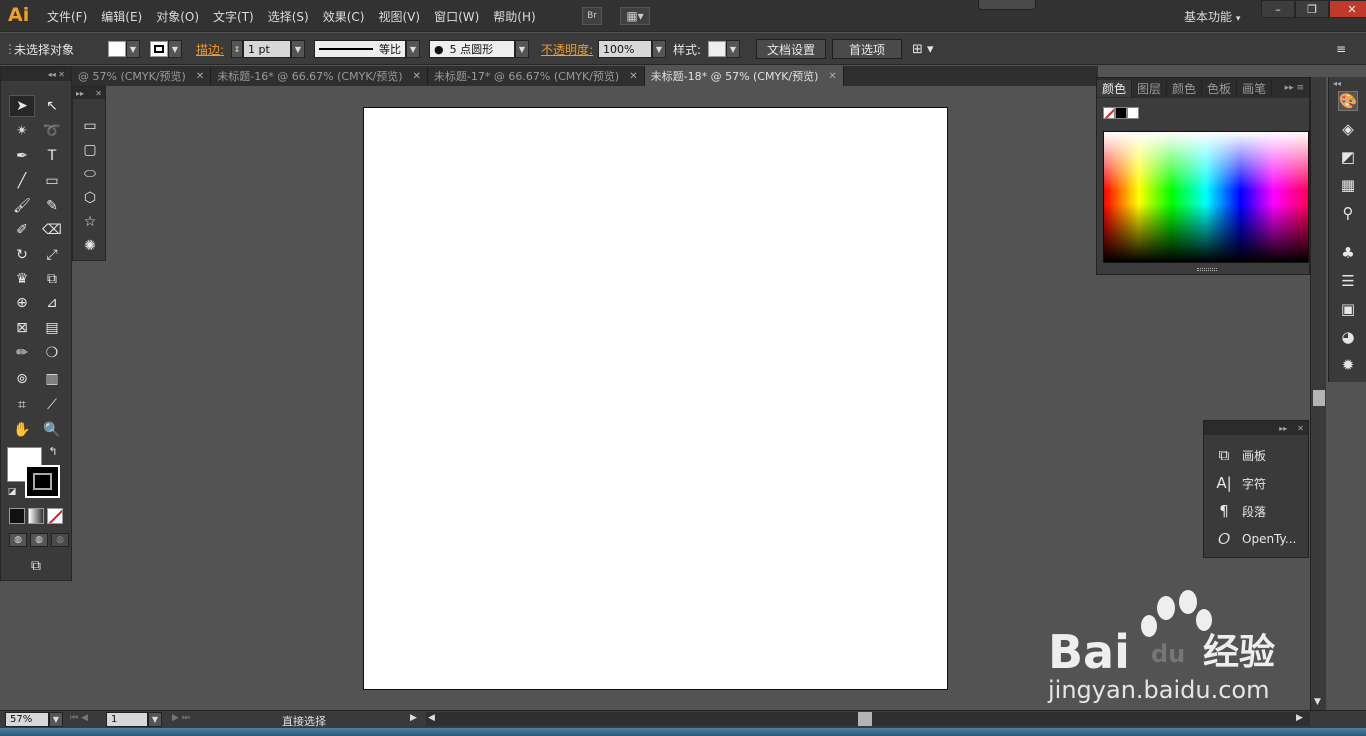  I want to click on bridge-button: Br, so click(592, 16).